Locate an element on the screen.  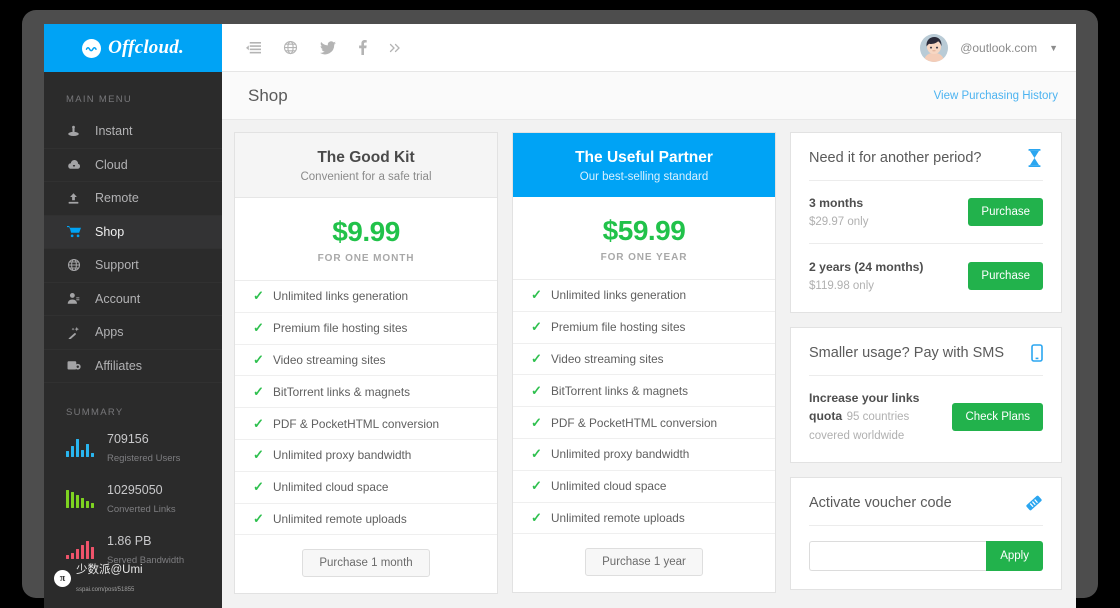
sidebar-item-affiliates: Affiliates is located at coordinates (133, 366).